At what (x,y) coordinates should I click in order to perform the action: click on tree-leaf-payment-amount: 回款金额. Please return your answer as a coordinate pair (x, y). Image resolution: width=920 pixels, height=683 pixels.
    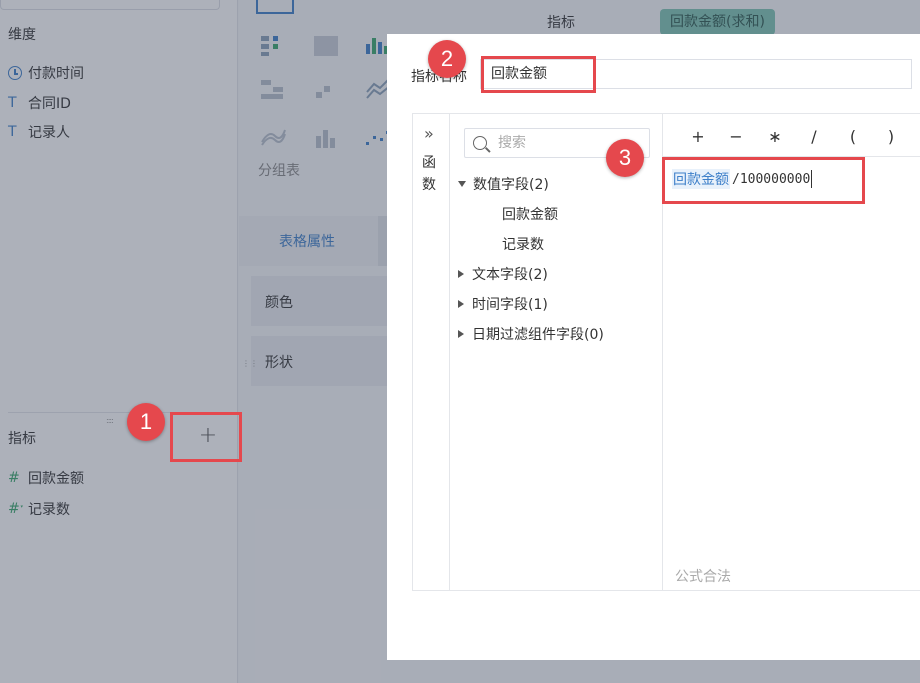
    Looking at the image, I should click on (530, 214).